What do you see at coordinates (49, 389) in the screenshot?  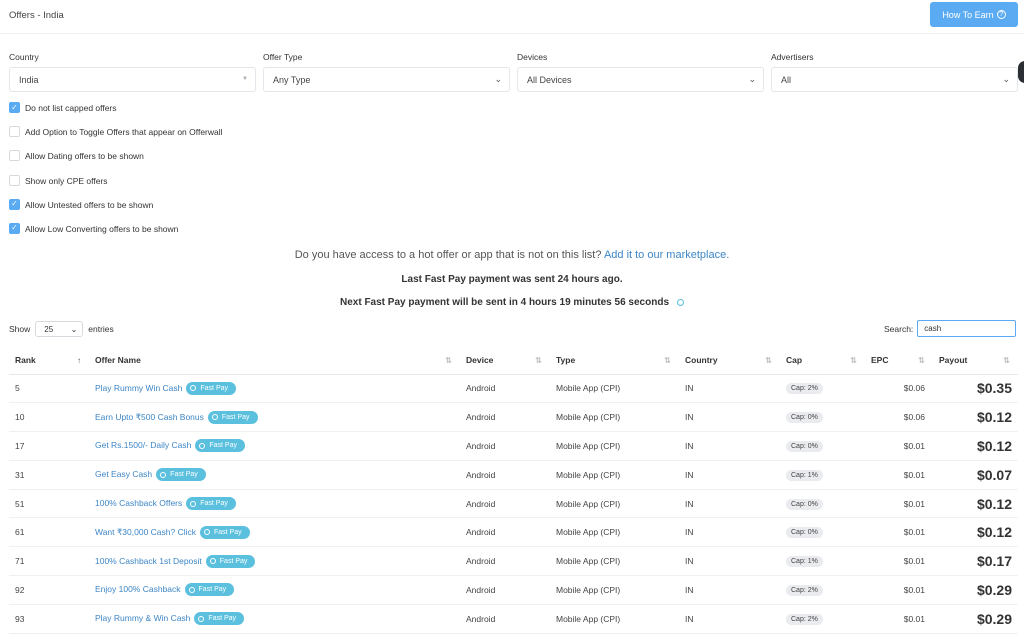 I see `rank-cell: 5` at bounding box center [49, 389].